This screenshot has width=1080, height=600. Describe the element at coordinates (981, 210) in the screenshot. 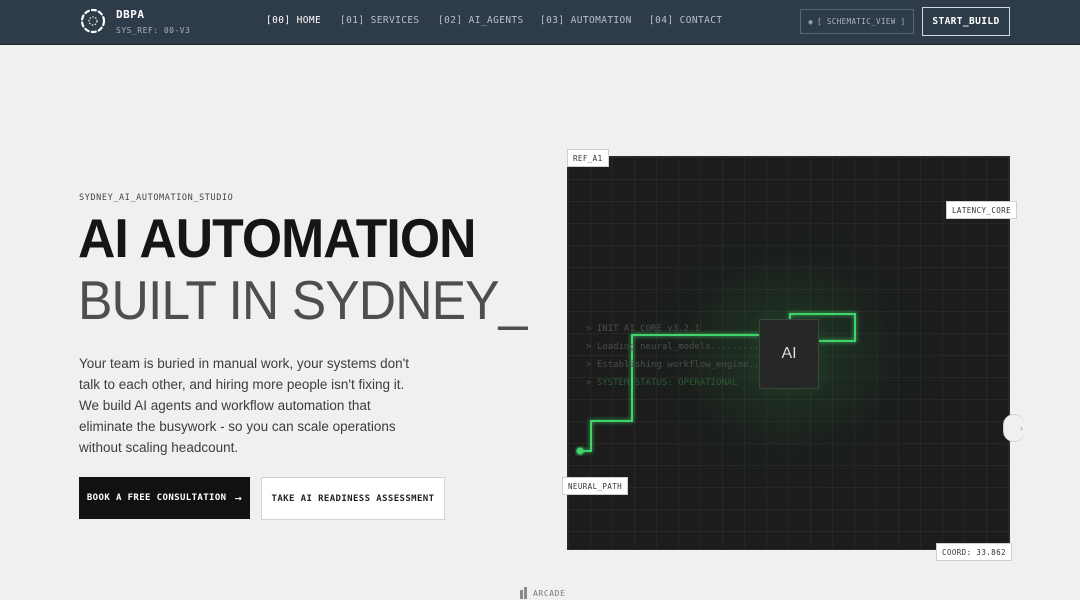

I see `latency-tag: LATENCY_CORE` at that location.